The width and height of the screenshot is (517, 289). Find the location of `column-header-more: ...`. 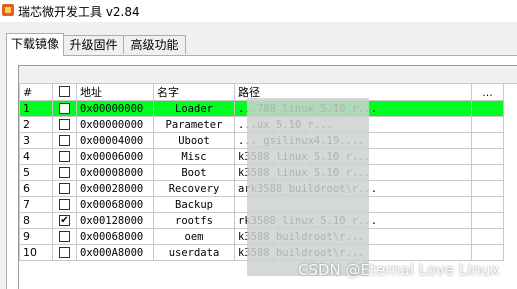

column-header-more: ... is located at coordinates (487, 92).